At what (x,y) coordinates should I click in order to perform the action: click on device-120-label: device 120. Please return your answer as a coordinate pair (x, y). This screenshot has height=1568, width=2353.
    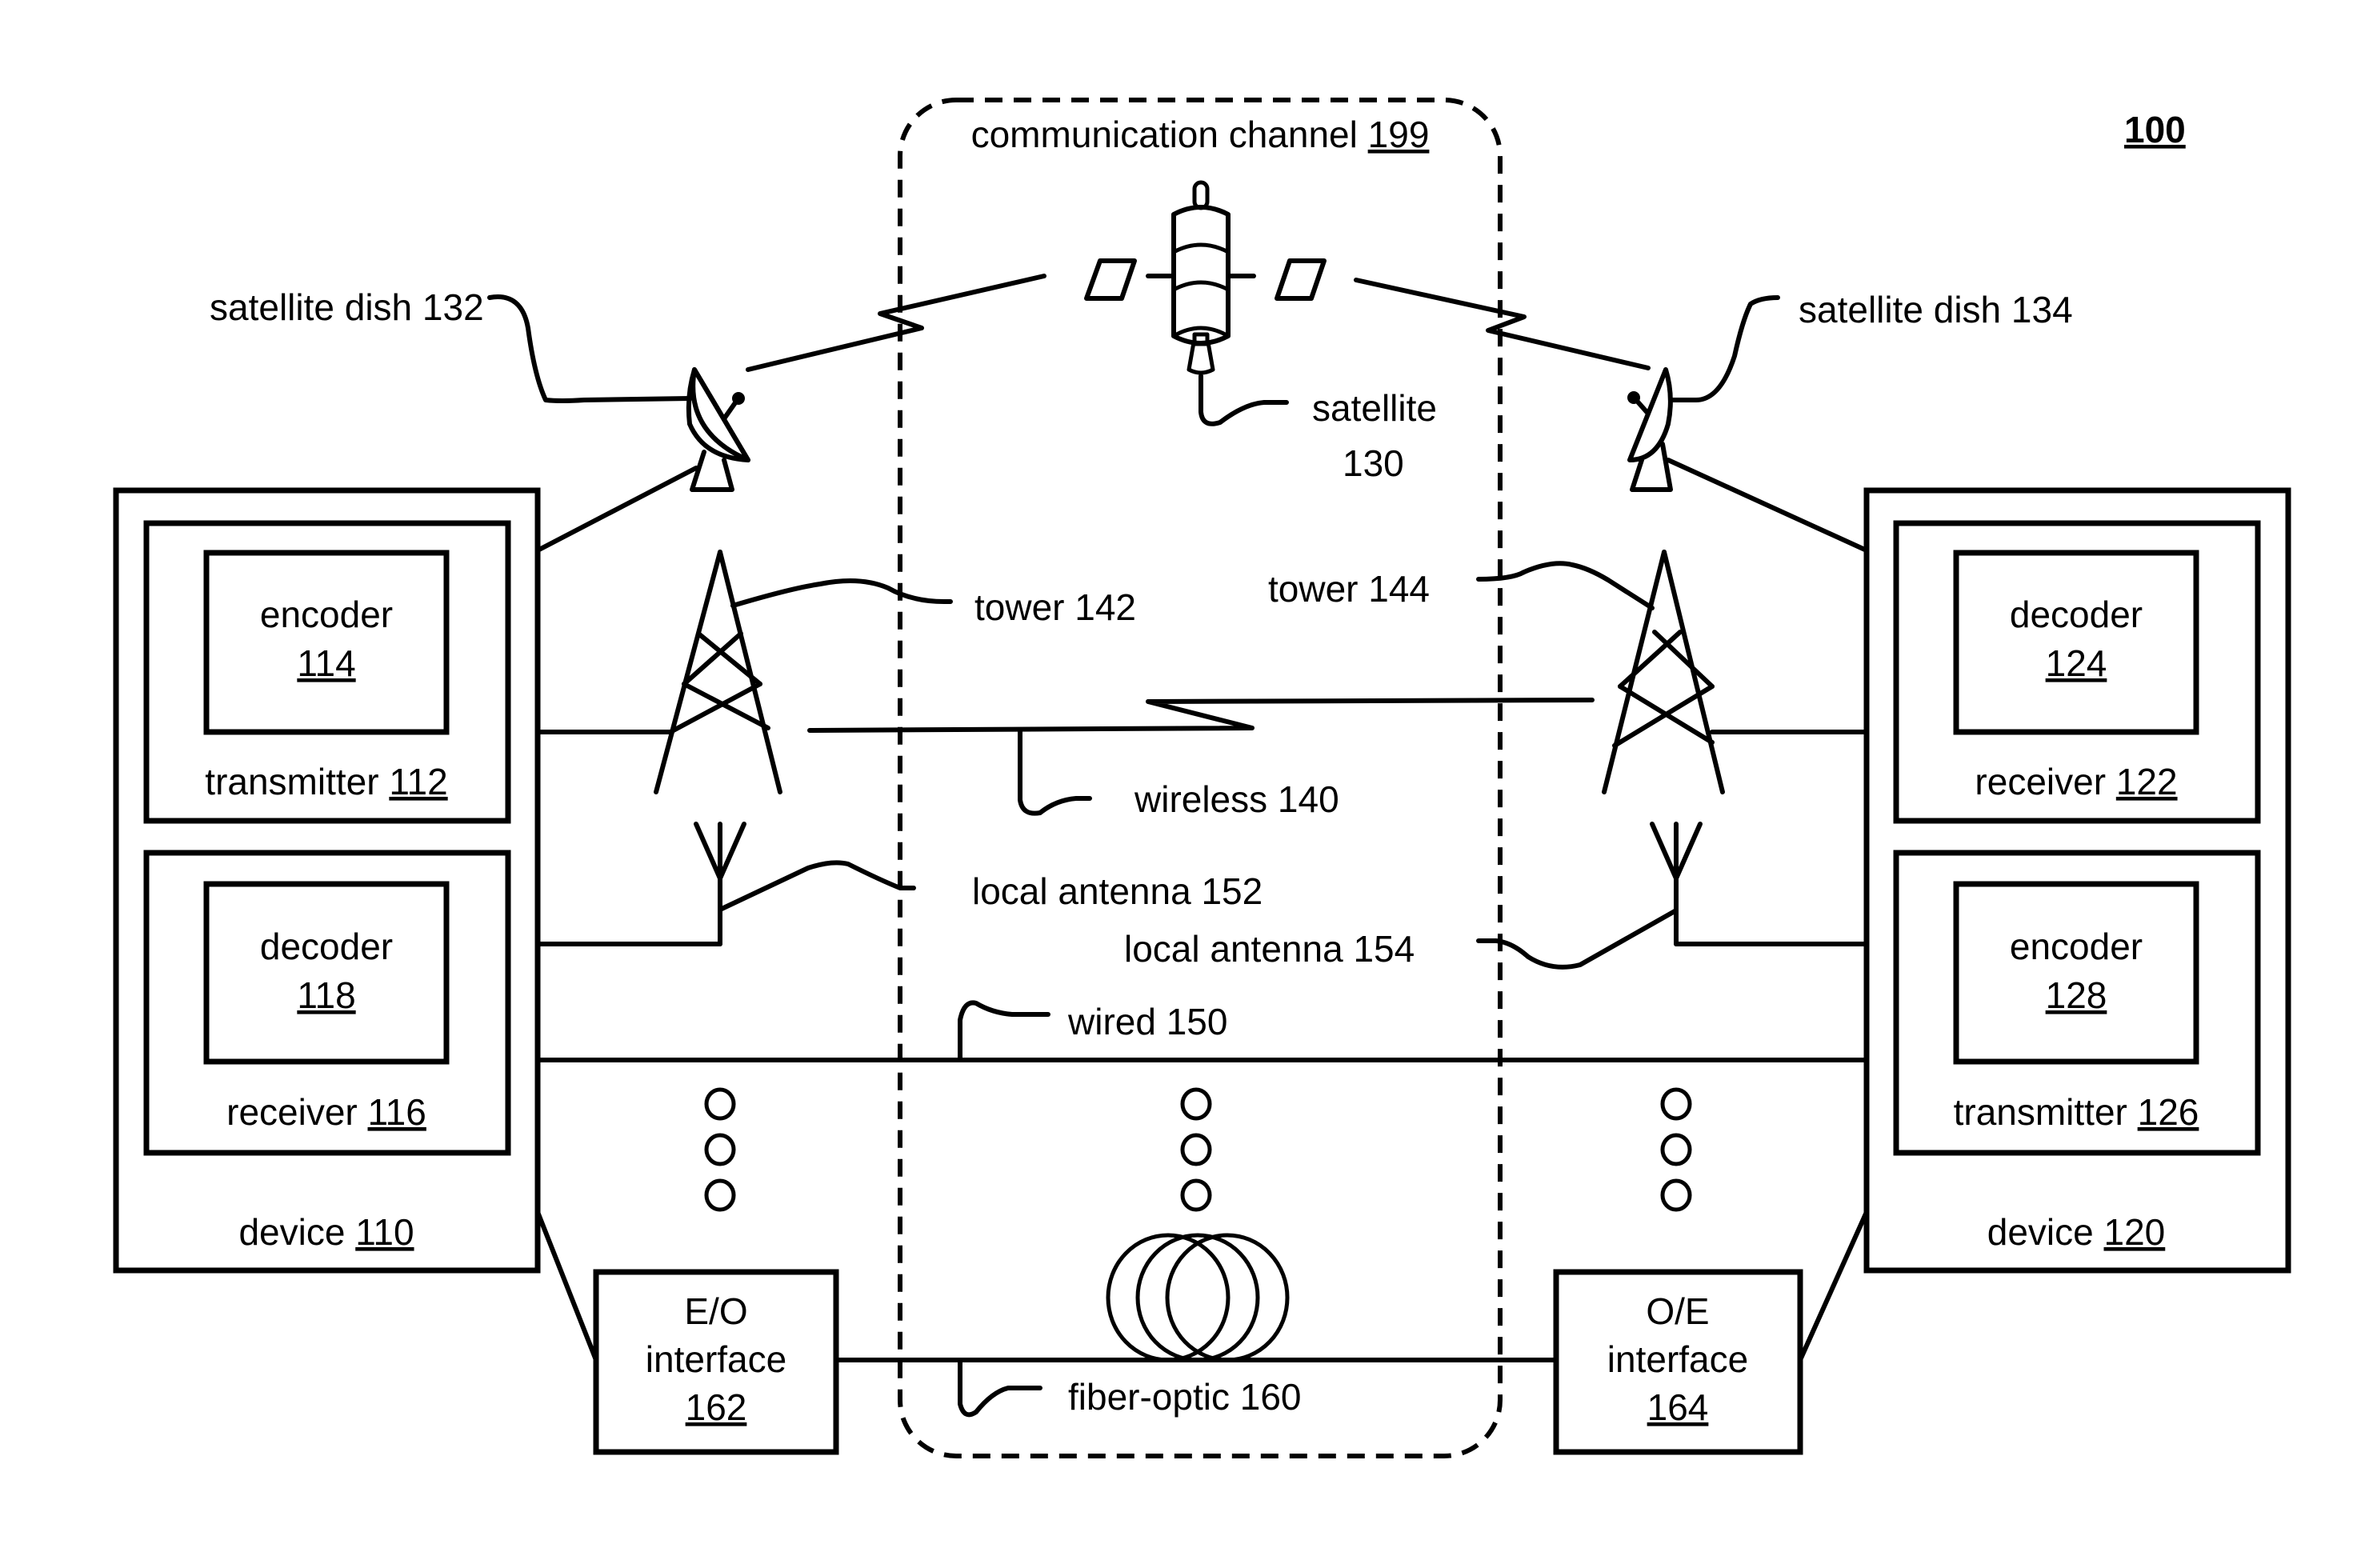
    Looking at the image, I should click on (2076, 1232).